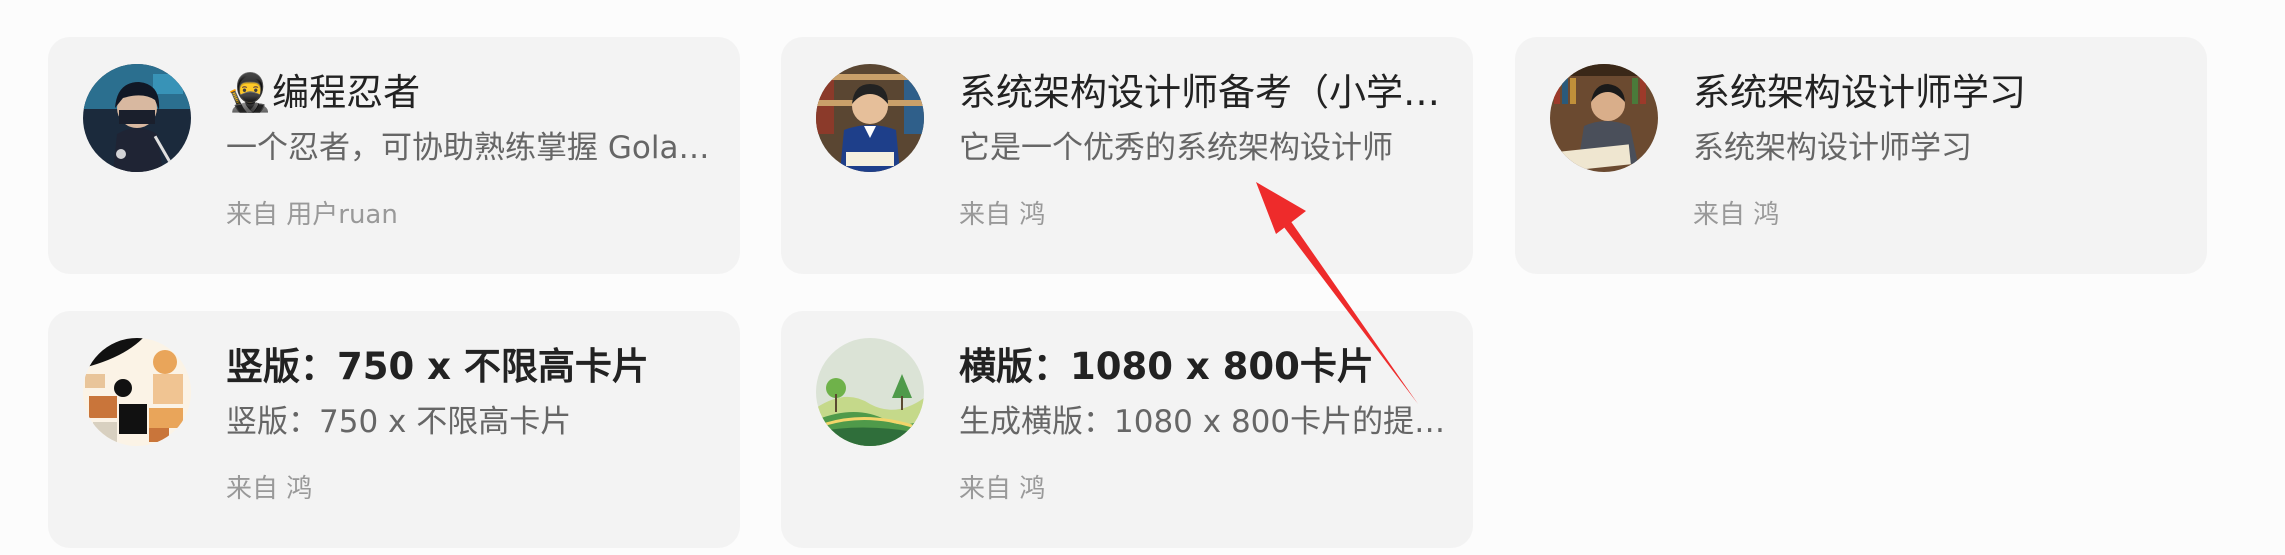 Image resolution: width=2285 pixels, height=555 pixels. Describe the element at coordinates (323, 92) in the screenshot. I see `bot-title: 🥷编程忍者` at that location.